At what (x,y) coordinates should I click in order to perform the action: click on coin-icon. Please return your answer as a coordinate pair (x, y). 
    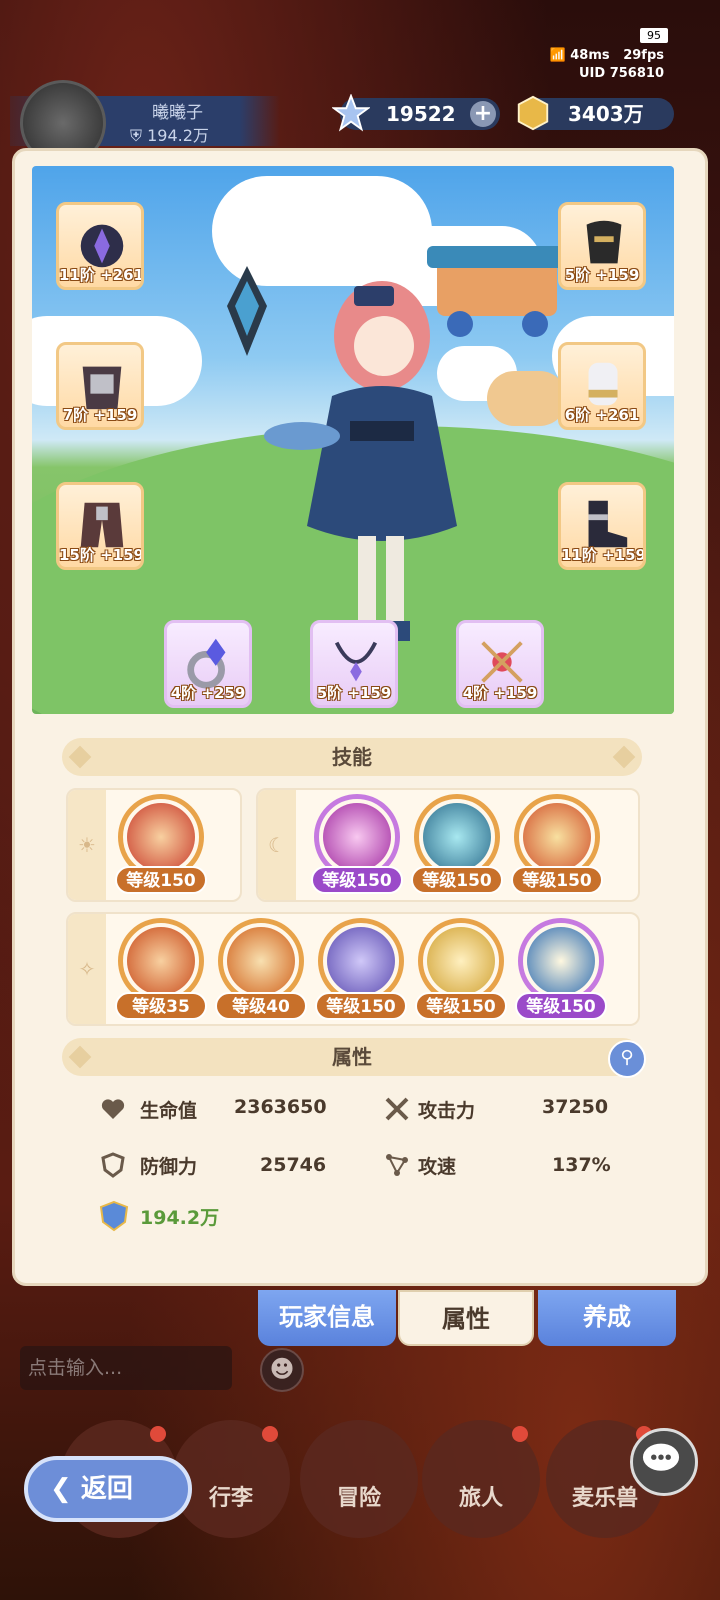
    Looking at the image, I should click on (533, 113).